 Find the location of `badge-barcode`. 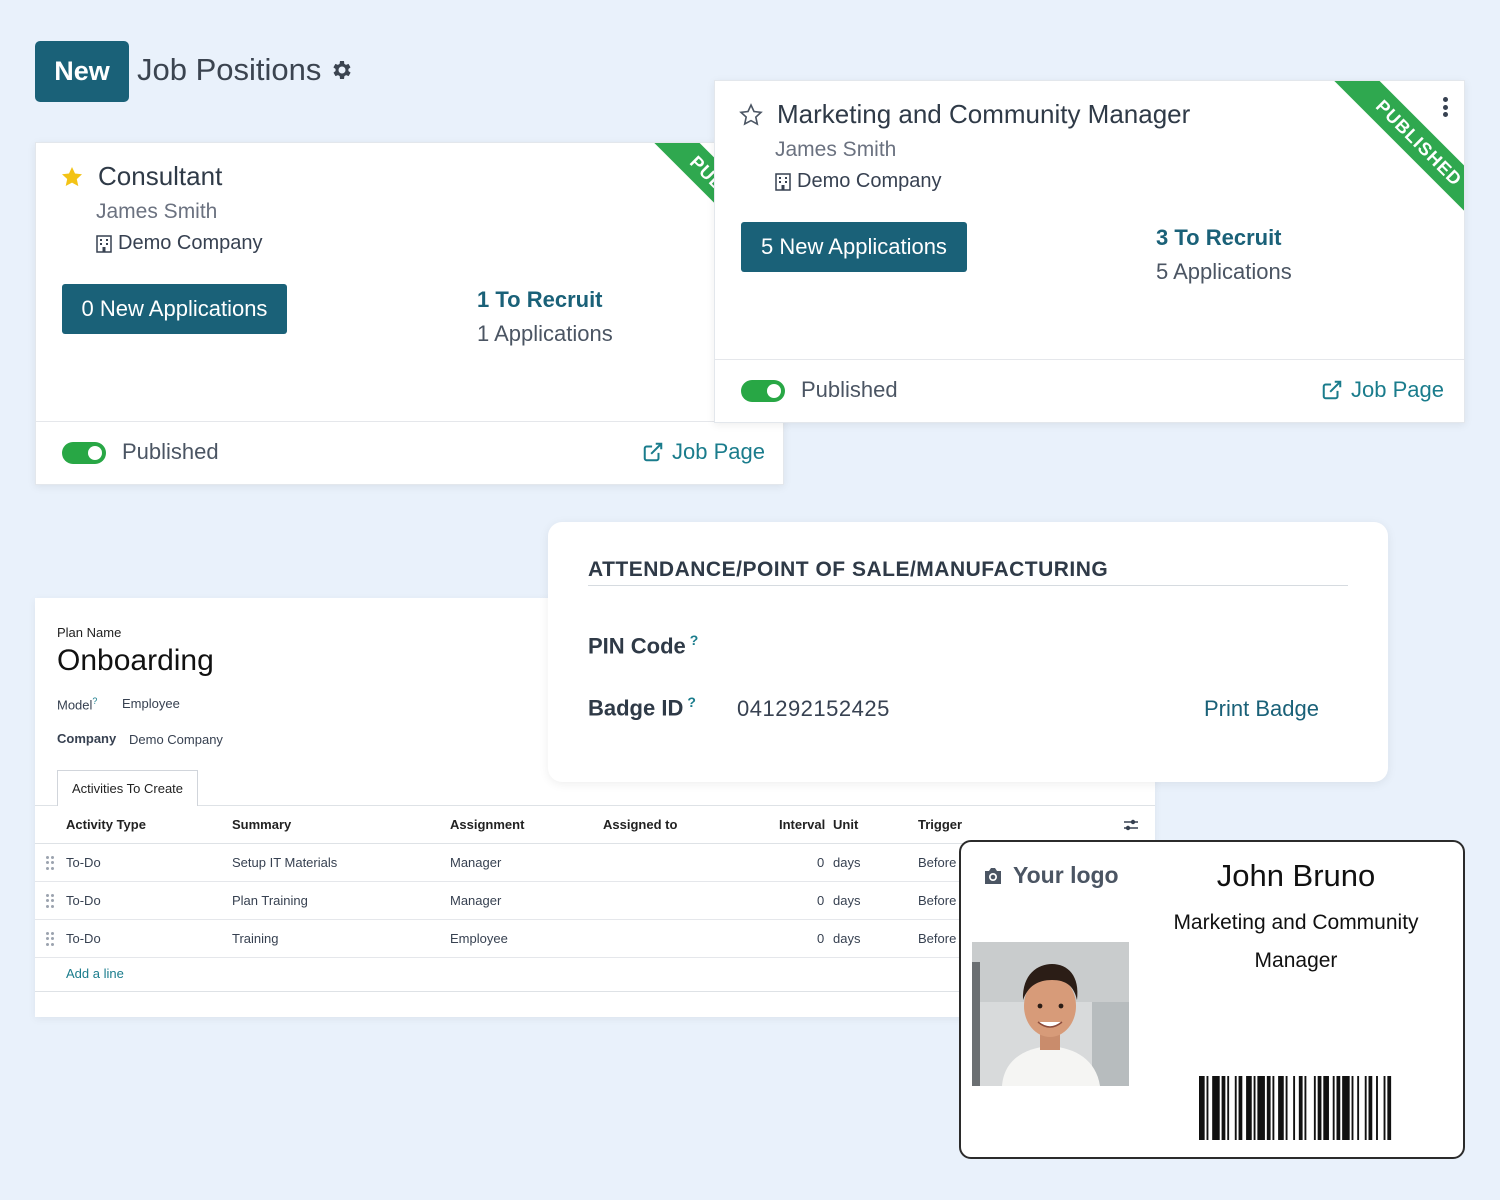

badge-barcode is located at coordinates (1295, 1108).